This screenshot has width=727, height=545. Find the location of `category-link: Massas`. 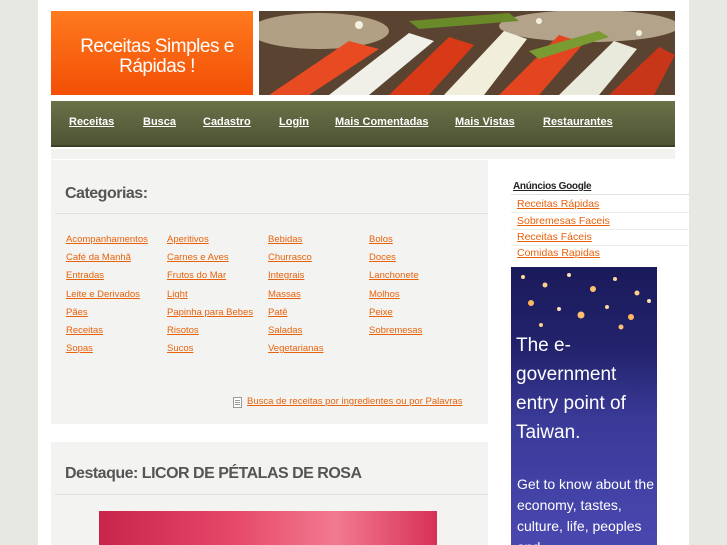

category-link: Massas is located at coordinates (284, 294).